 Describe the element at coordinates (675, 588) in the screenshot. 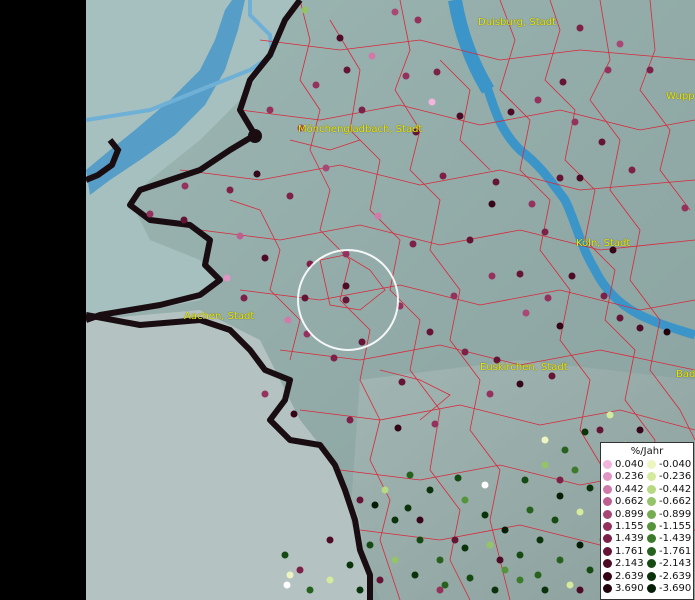

I see `legend-value-negative: -3.690` at that location.